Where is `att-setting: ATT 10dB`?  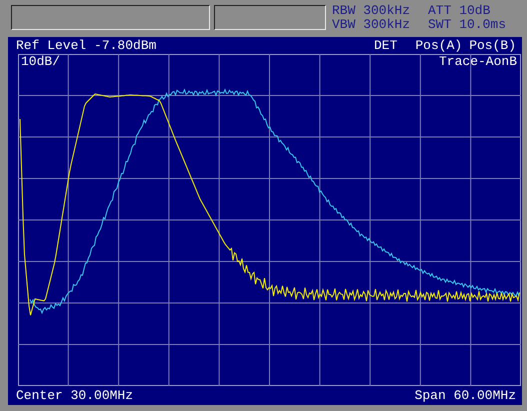
att-setting: ATT 10dB is located at coordinates (459, 11).